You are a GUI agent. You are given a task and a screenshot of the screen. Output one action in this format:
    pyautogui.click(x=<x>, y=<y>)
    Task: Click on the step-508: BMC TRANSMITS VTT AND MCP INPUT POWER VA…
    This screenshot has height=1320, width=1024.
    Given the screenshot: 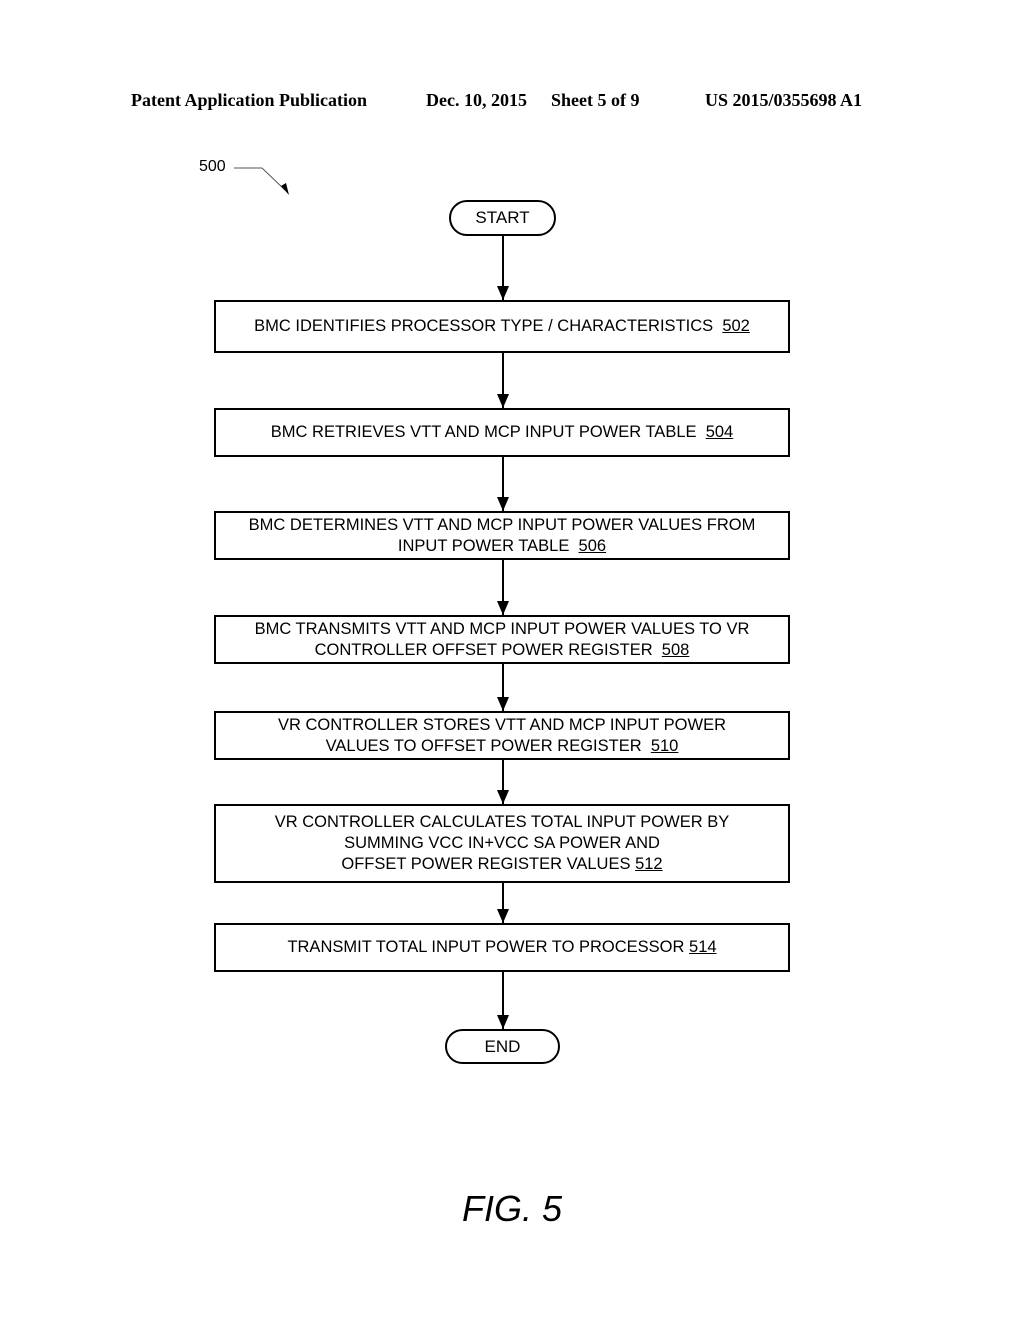 What is the action you would take?
    pyautogui.click(x=502, y=639)
    